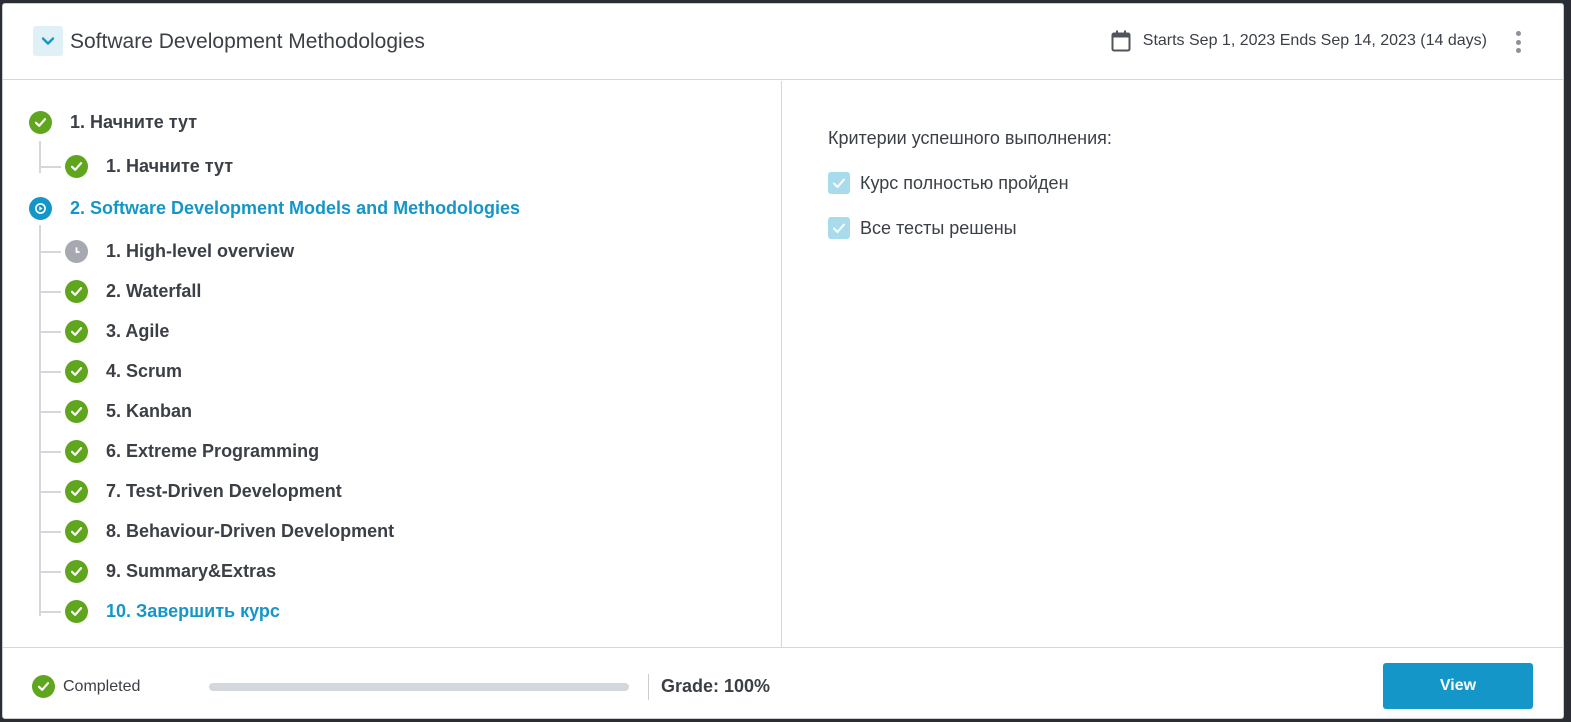 This screenshot has width=1571, height=722. I want to click on completion-status: Completed, so click(86, 686).